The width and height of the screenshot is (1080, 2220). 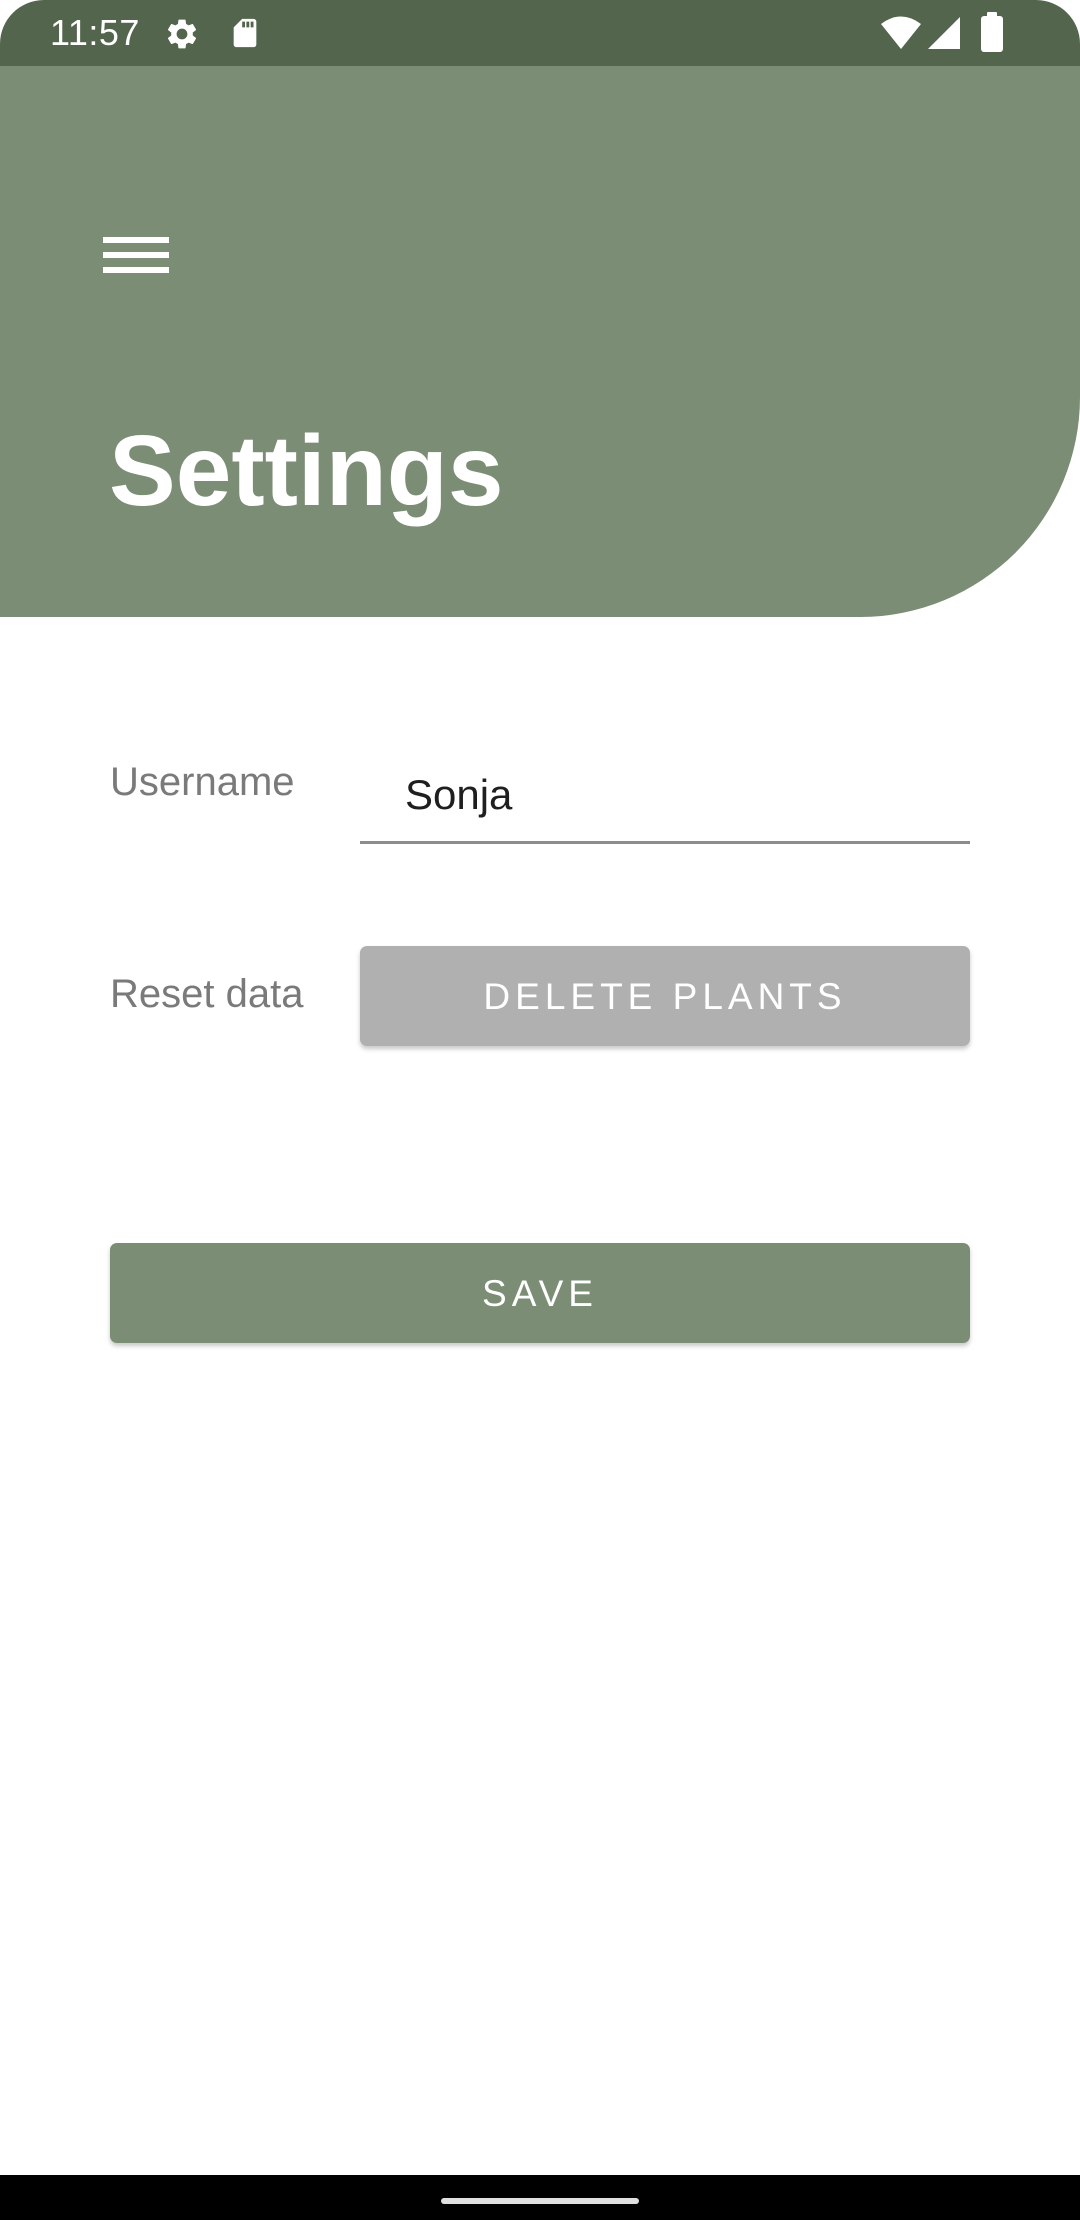 What do you see at coordinates (202, 782) in the screenshot?
I see `username-label: Username` at bounding box center [202, 782].